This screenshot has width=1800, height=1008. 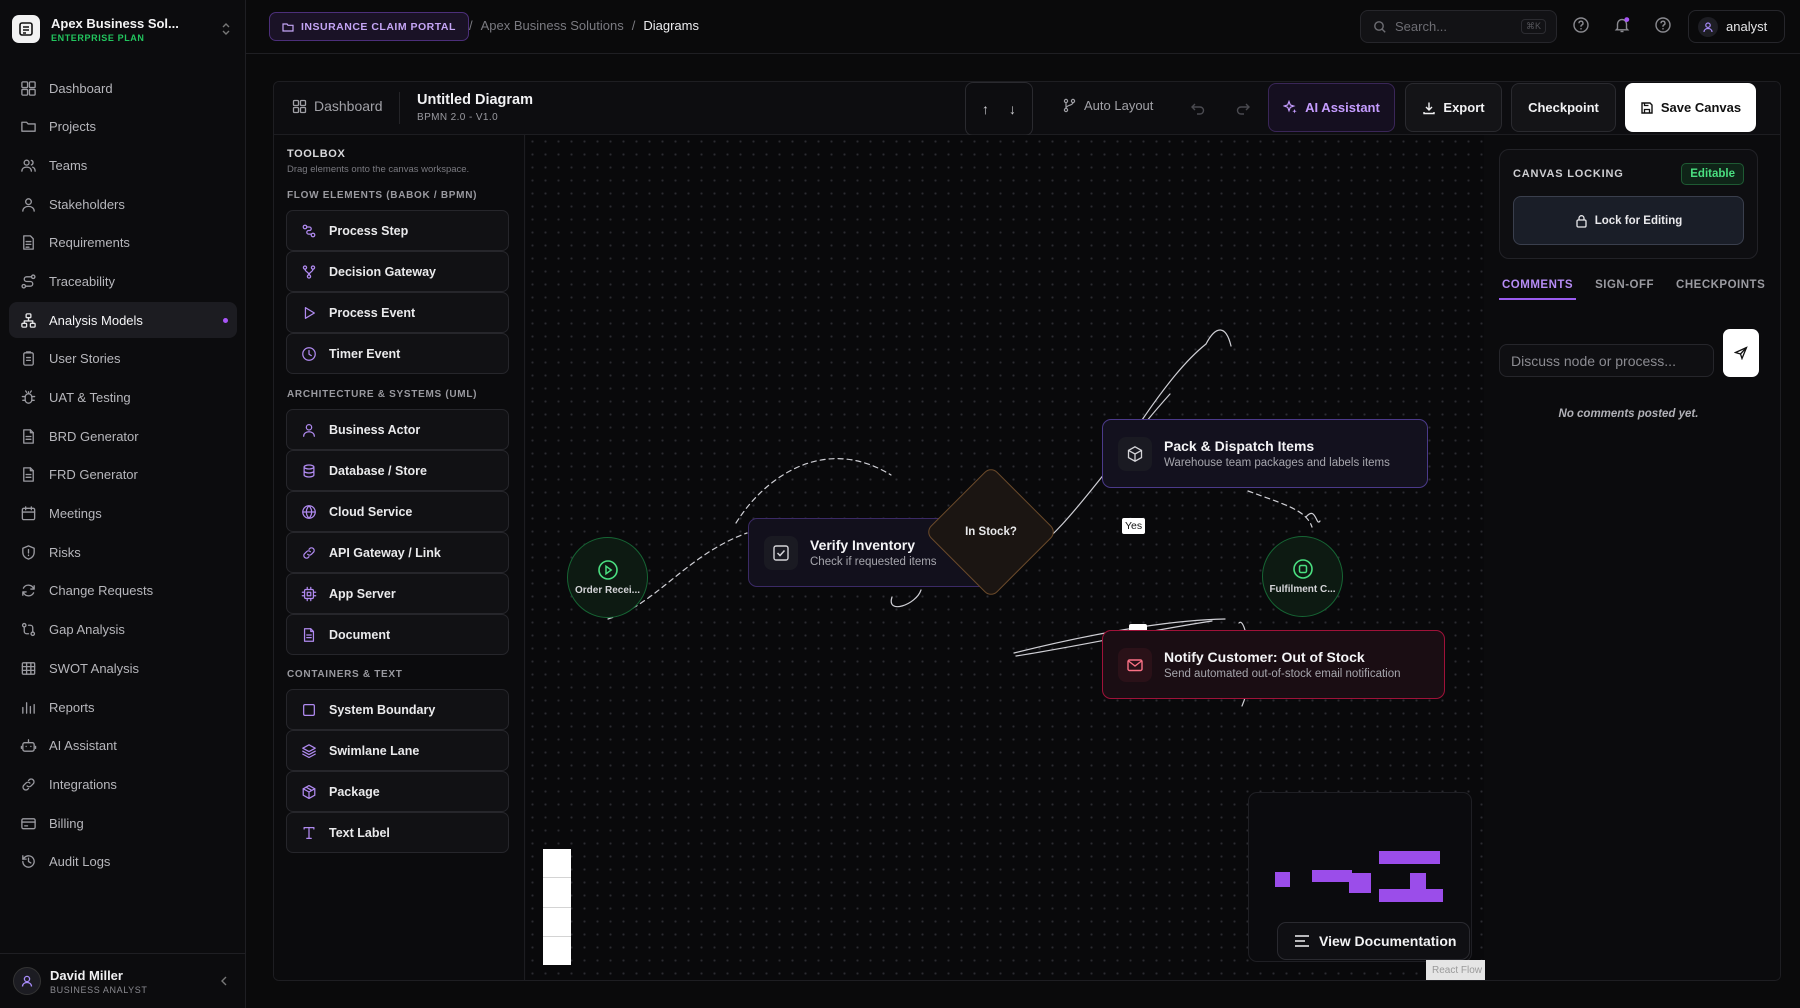 What do you see at coordinates (87, 630) in the screenshot?
I see `sidebar-item-label: Gap Analysis` at bounding box center [87, 630].